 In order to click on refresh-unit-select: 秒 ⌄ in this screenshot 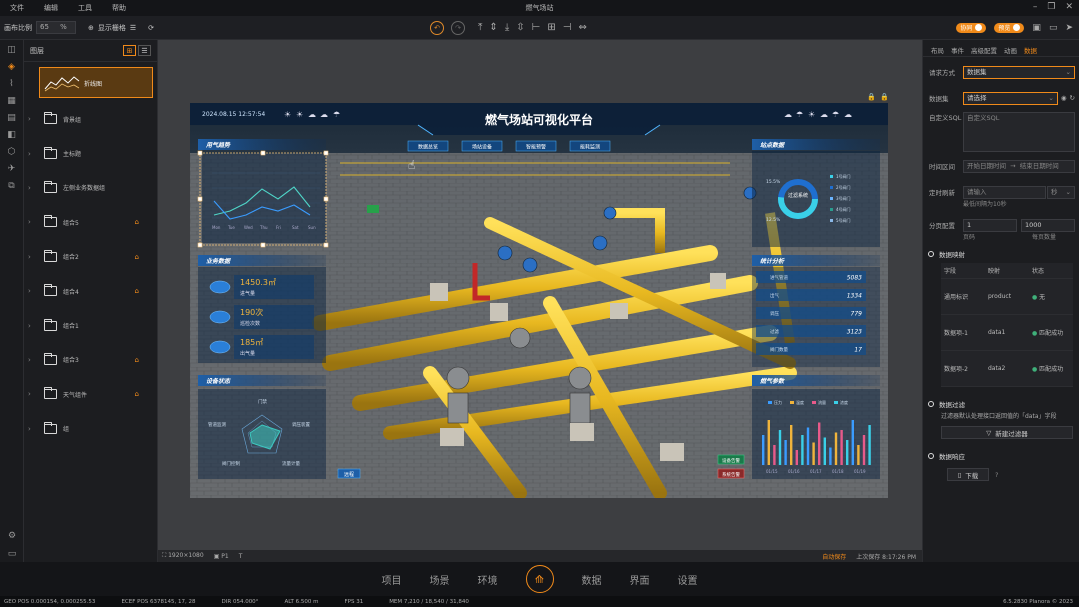, I will do `click(1061, 192)`.